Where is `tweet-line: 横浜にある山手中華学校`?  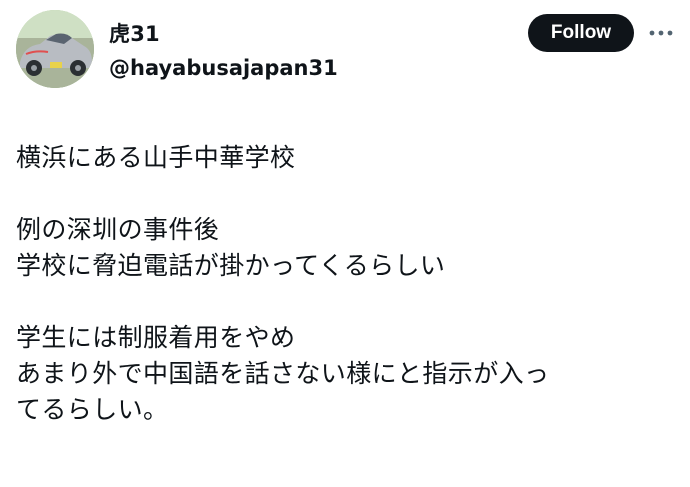
tweet-line: 横浜にある山手中華学校 is located at coordinates (156, 157).